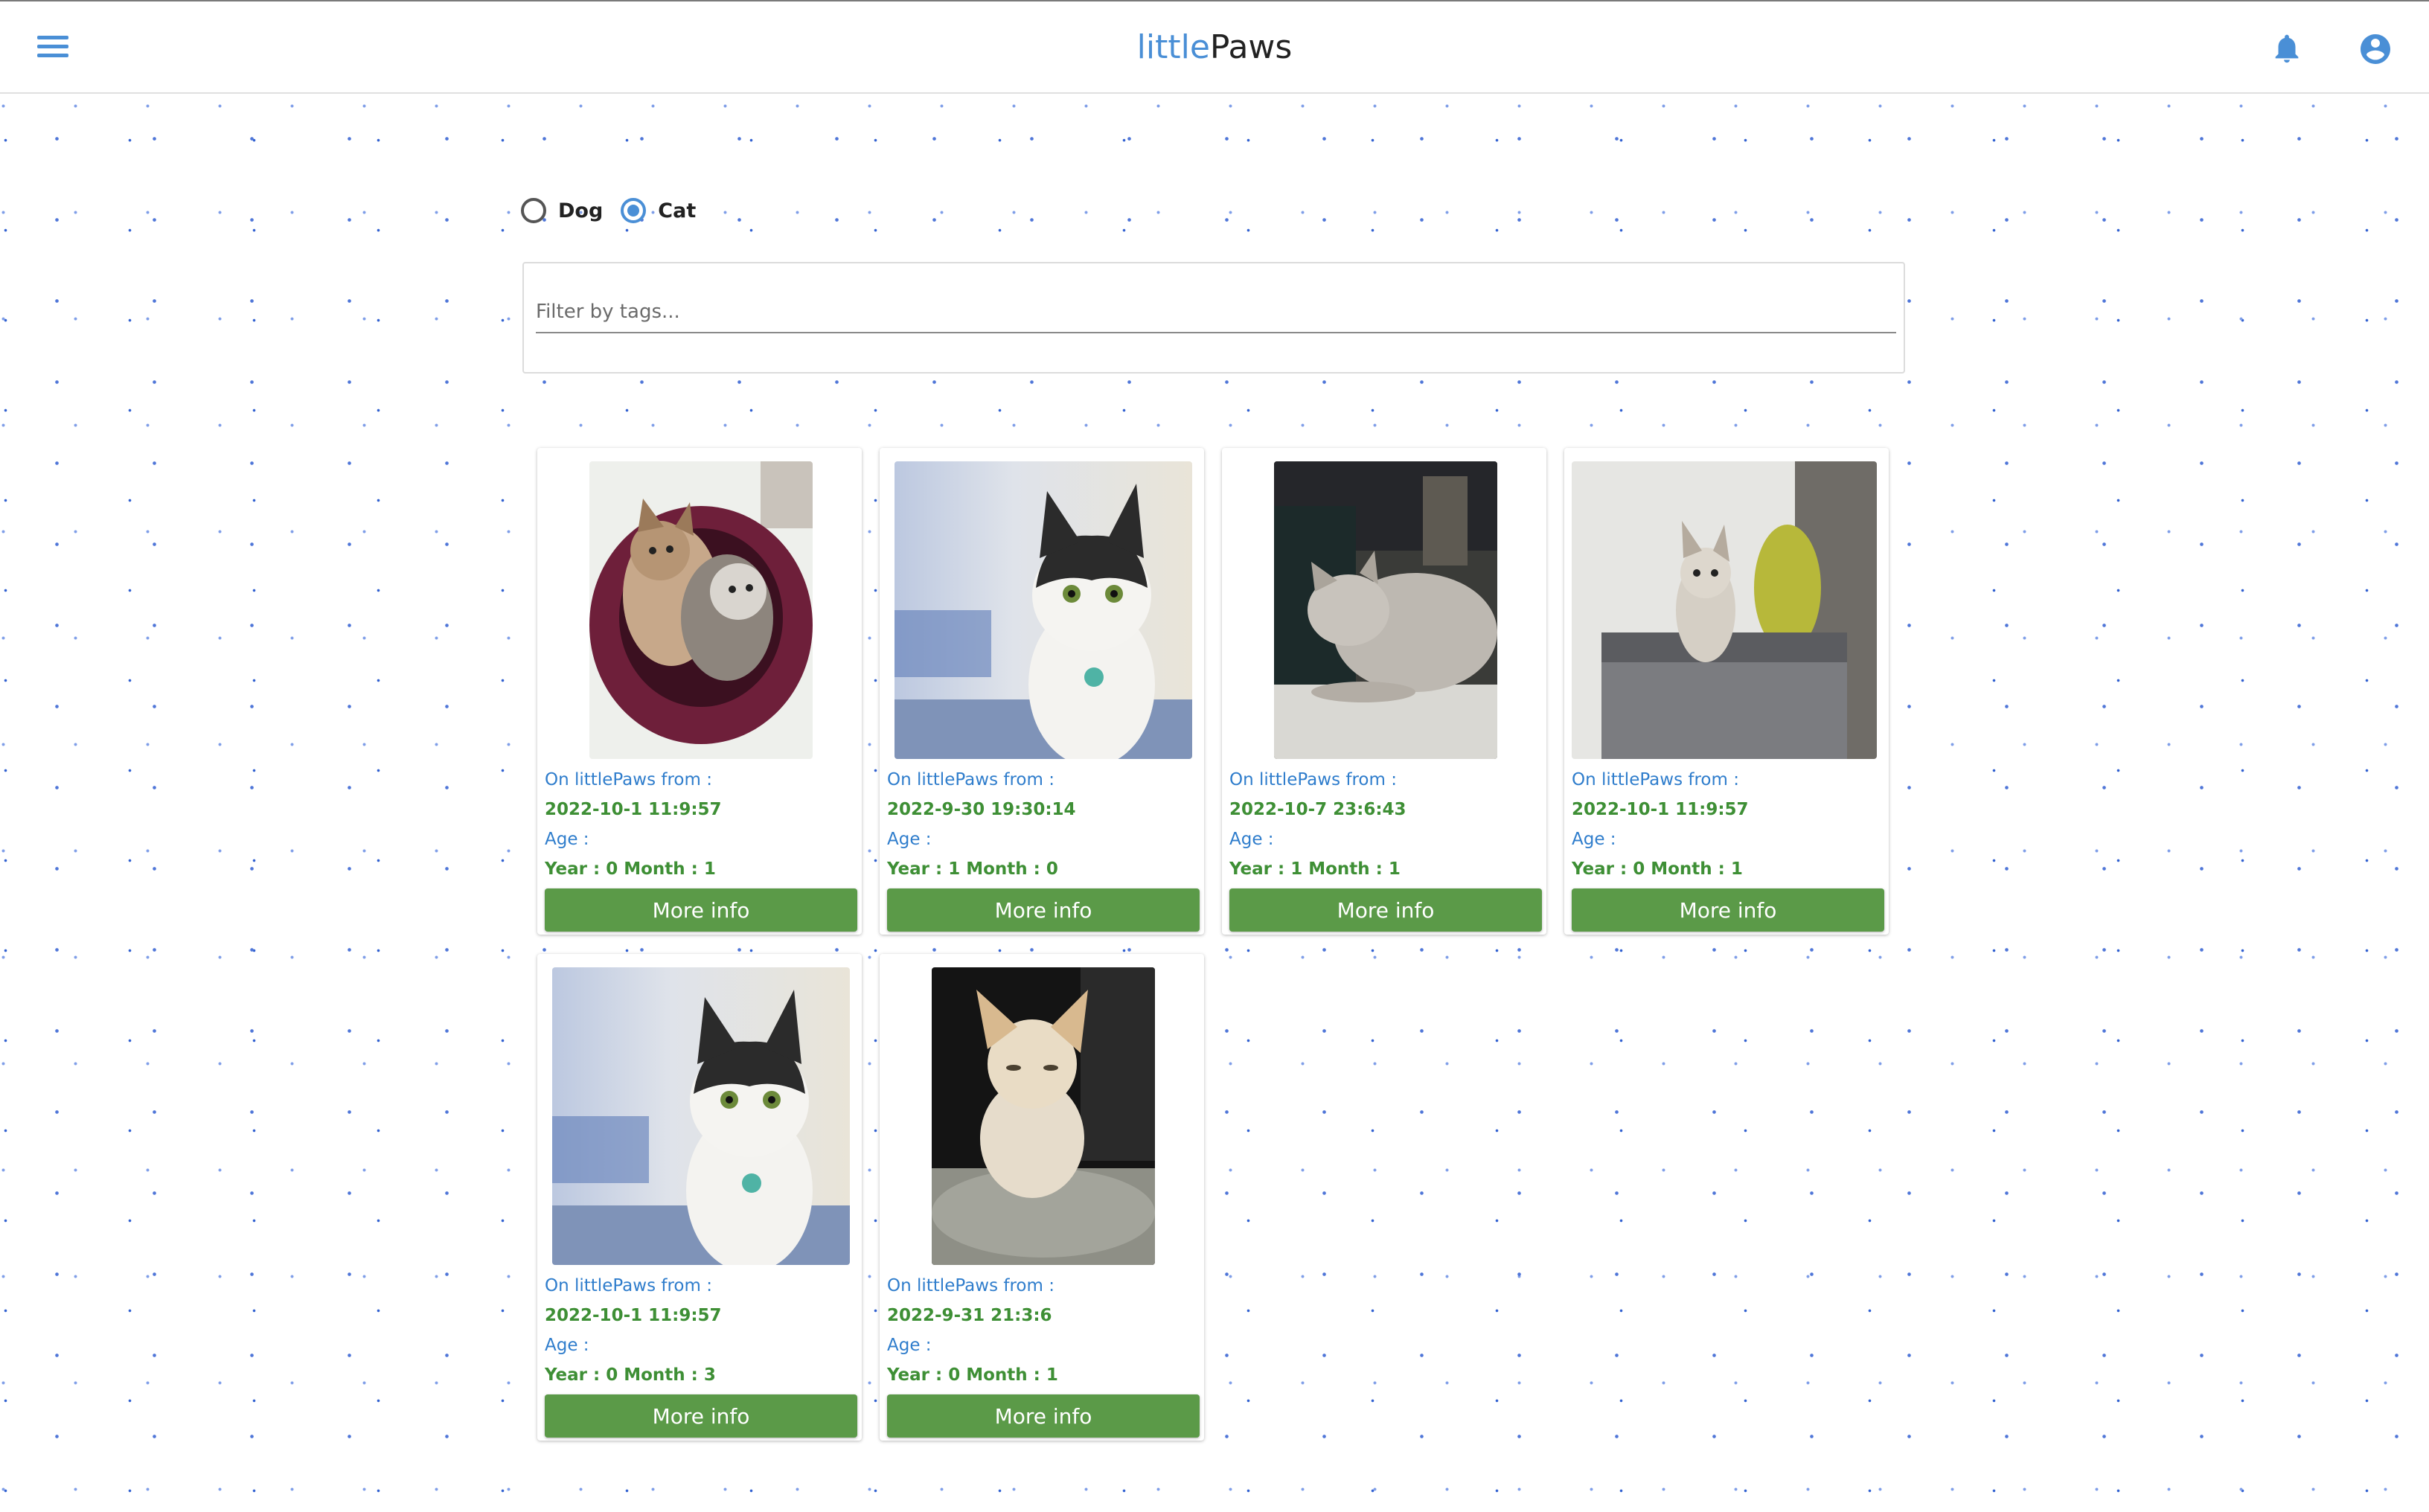 Image resolution: width=2429 pixels, height=1512 pixels. I want to click on tag-filter-panel, so click(1213, 318).